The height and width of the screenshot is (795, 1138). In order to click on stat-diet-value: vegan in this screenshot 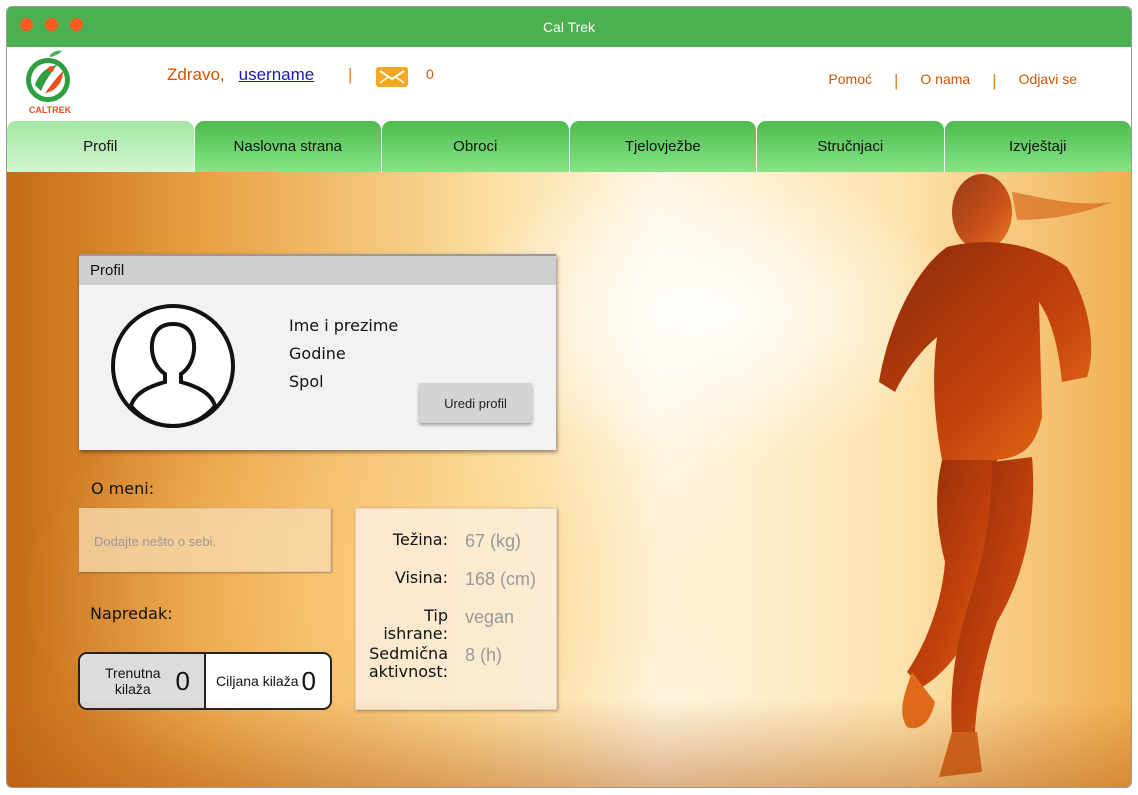, I will do `click(490, 617)`.